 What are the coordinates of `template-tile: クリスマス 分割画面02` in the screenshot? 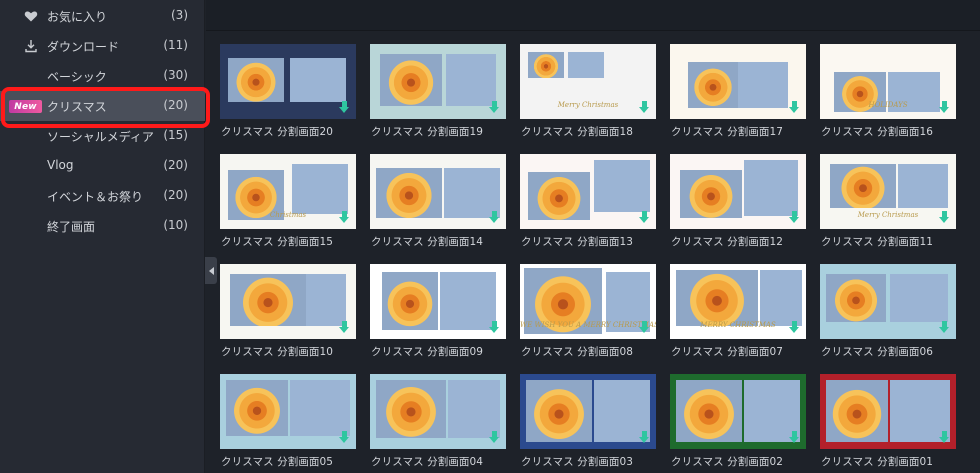 It's located at (738, 421).